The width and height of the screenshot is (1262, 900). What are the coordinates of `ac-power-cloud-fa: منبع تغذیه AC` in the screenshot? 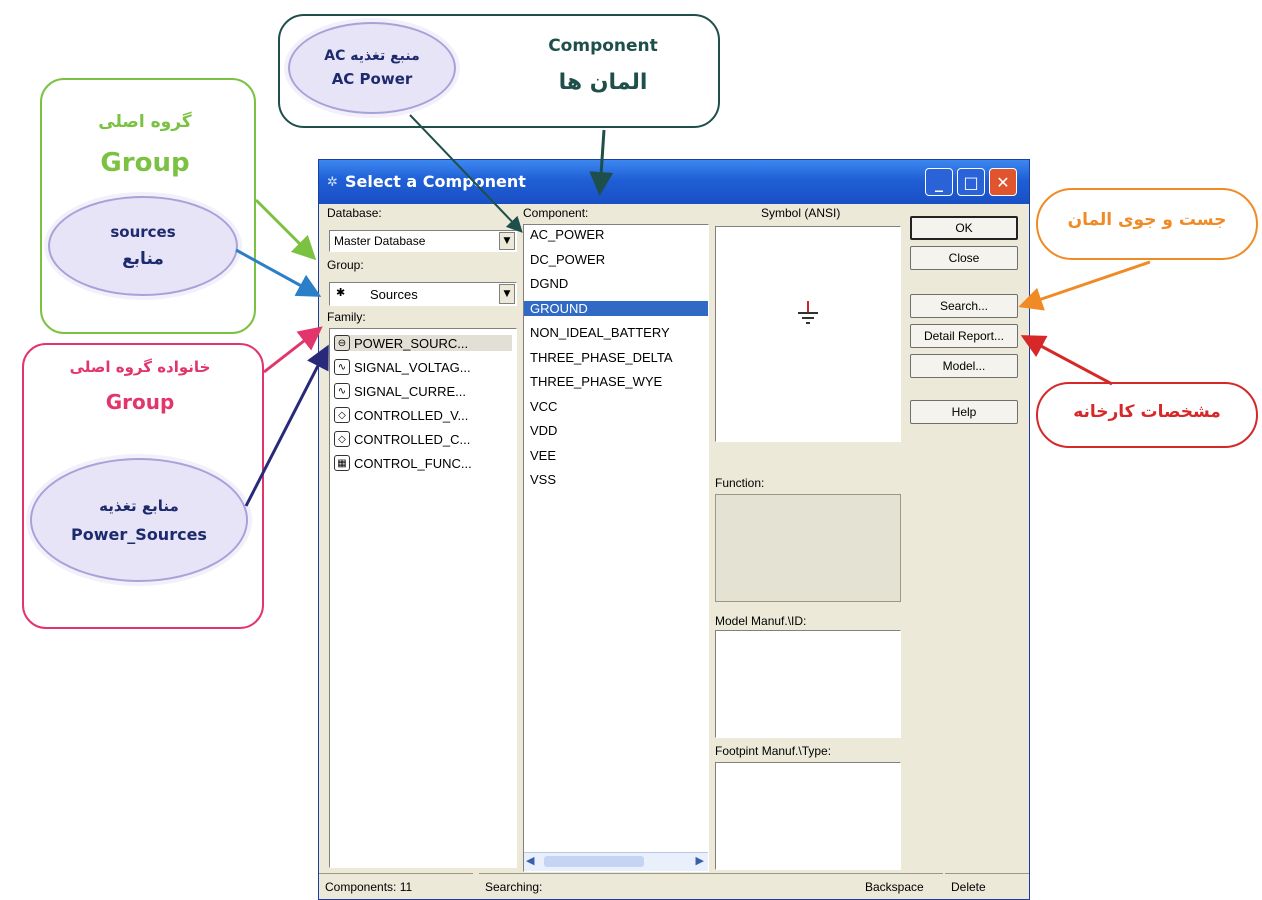 It's located at (372, 56).